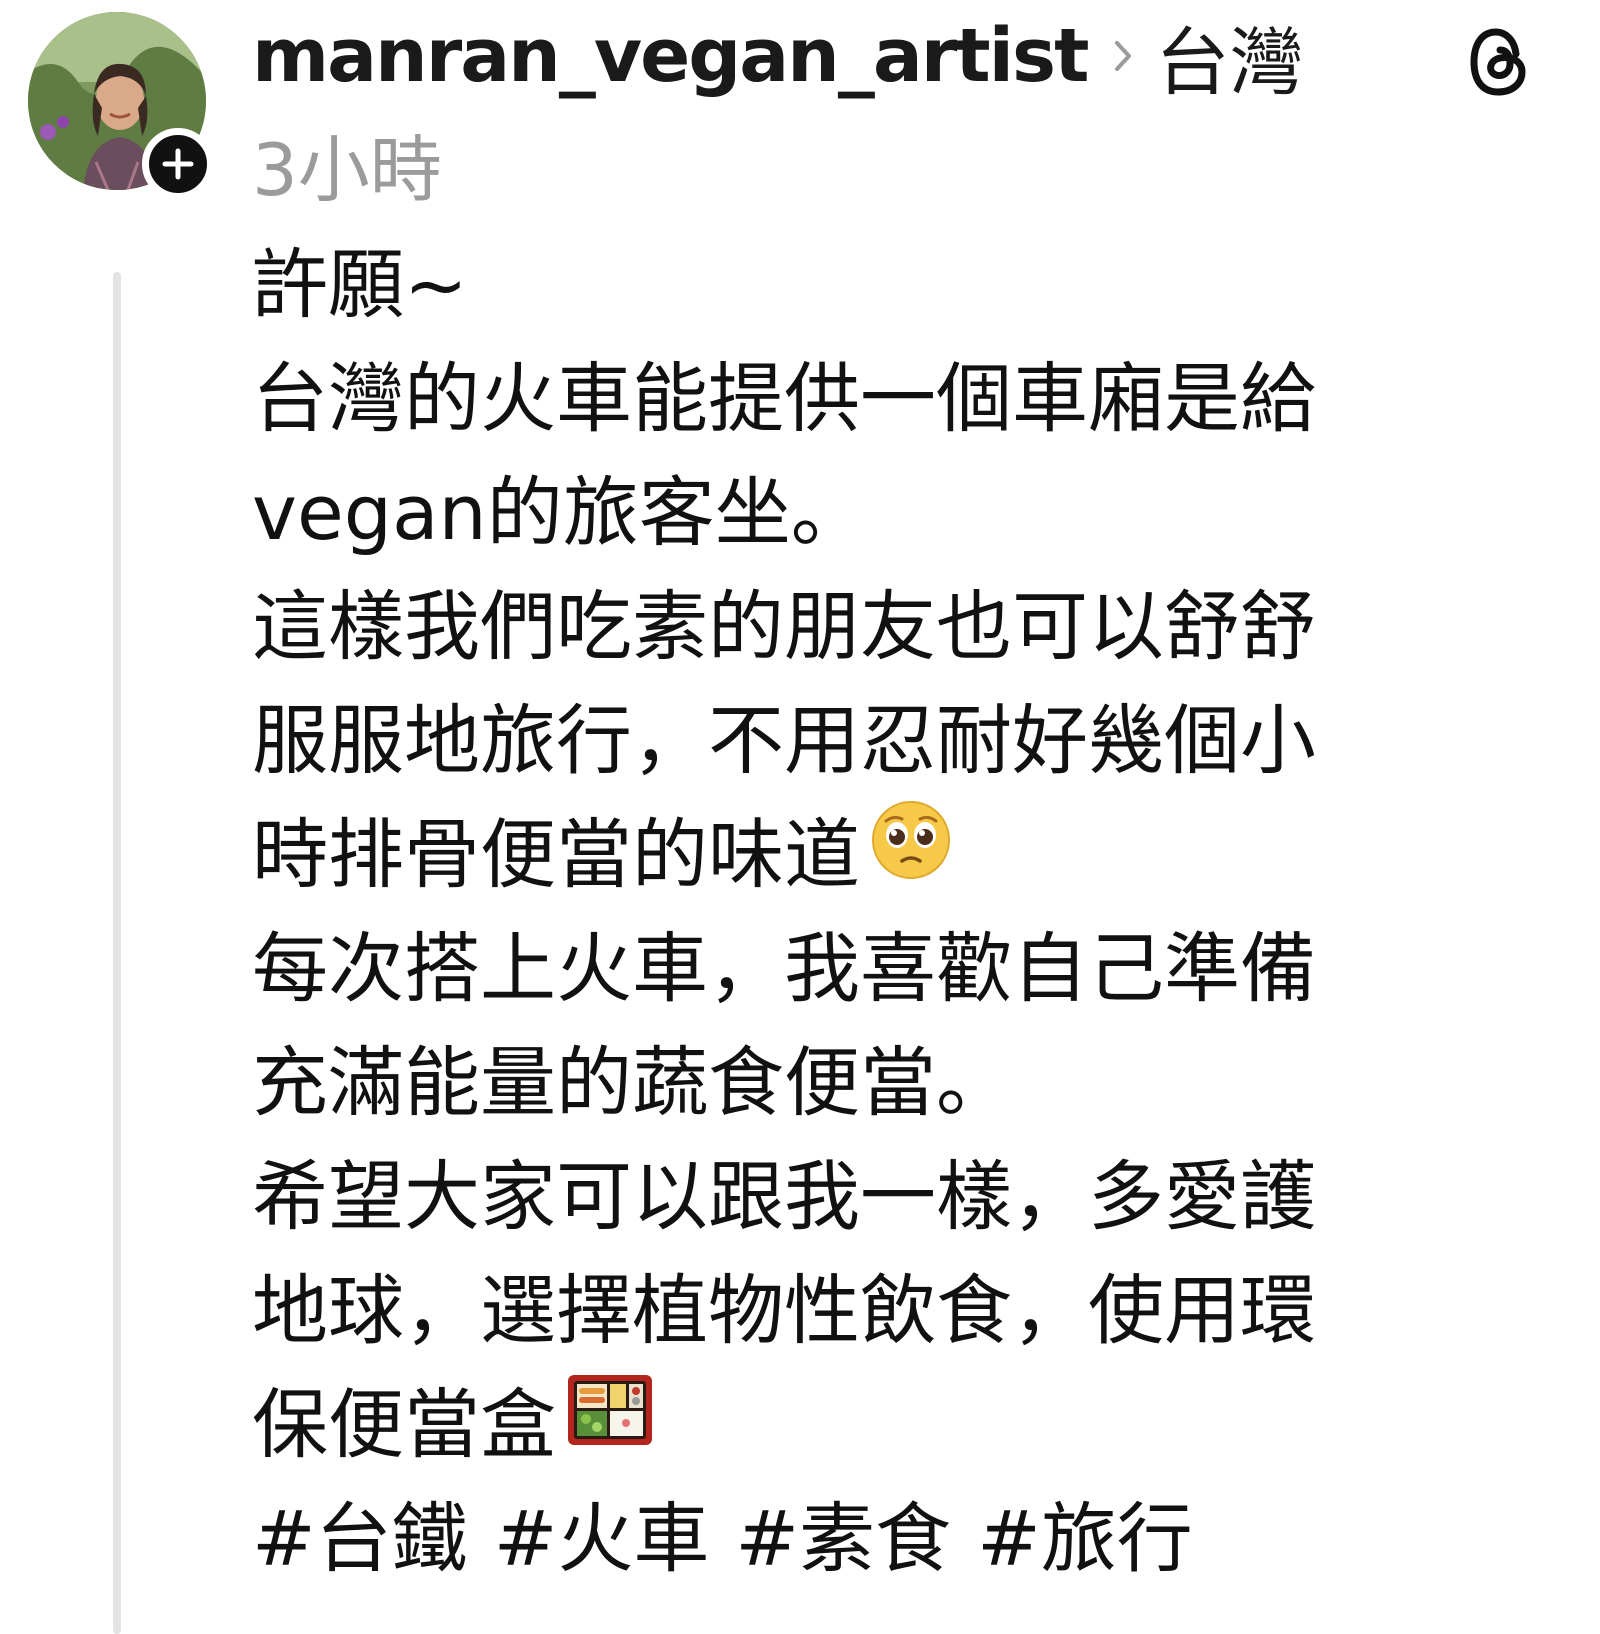 The width and height of the screenshot is (1600, 1634). I want to click on post-text-segment: 保便當盒, so click(404, 1424).